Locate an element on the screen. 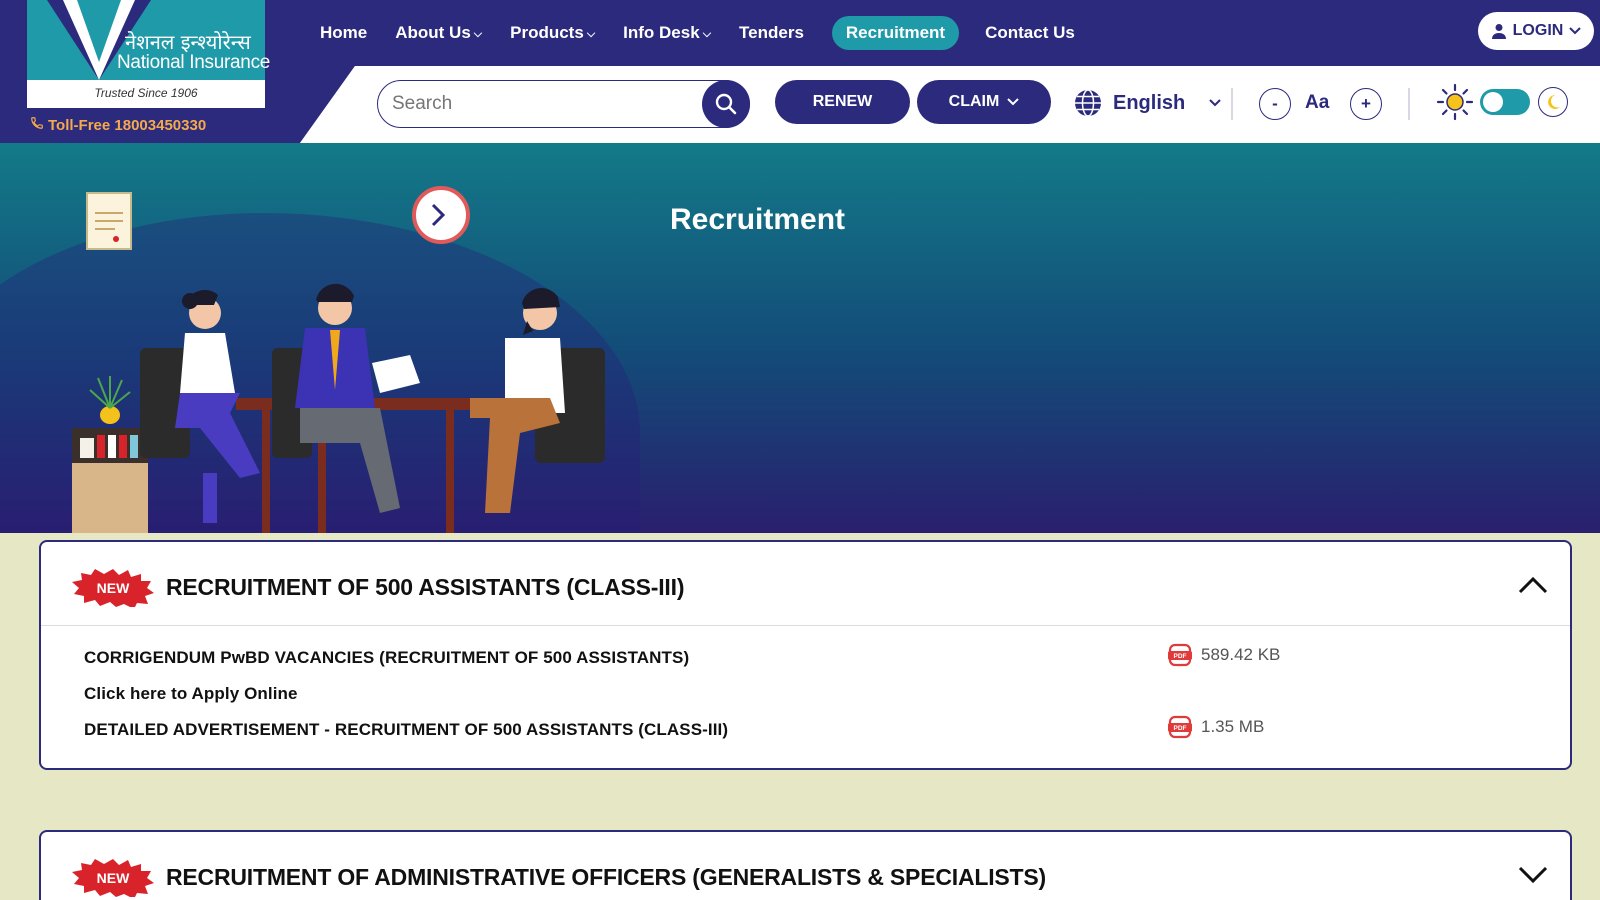 The image size is (1600, 900). page-title: Recruitment is located at coordinates (758, 219).